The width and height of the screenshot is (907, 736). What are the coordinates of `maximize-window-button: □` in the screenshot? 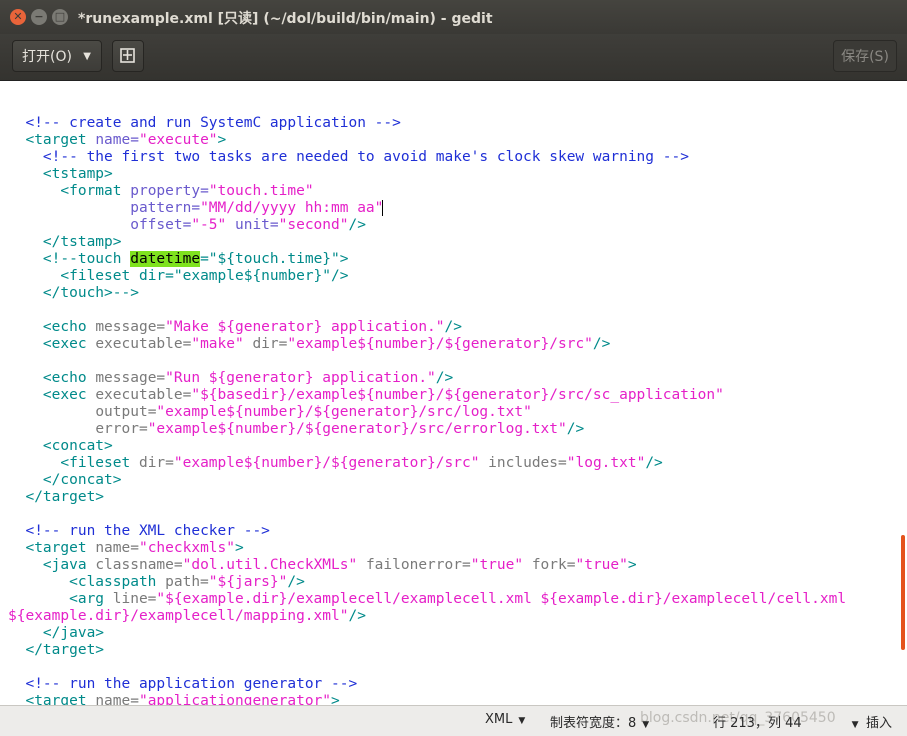 It's located at (60, 17).